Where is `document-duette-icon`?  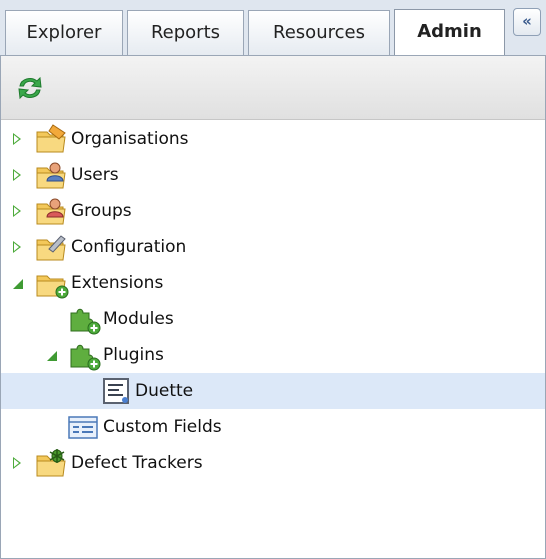 document-duette-icon is located at coordinates (116, 391).